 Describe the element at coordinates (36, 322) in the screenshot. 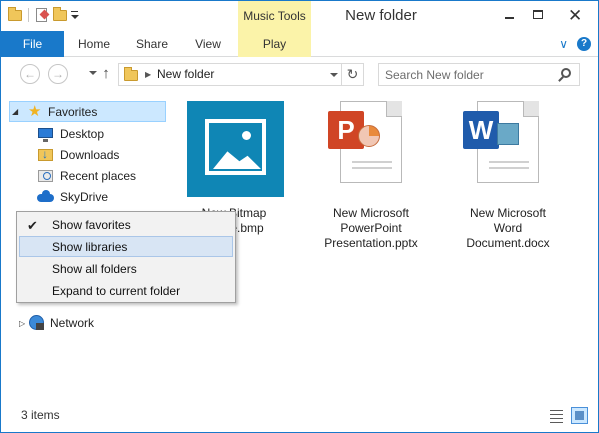

I see `network-icon` at that location.